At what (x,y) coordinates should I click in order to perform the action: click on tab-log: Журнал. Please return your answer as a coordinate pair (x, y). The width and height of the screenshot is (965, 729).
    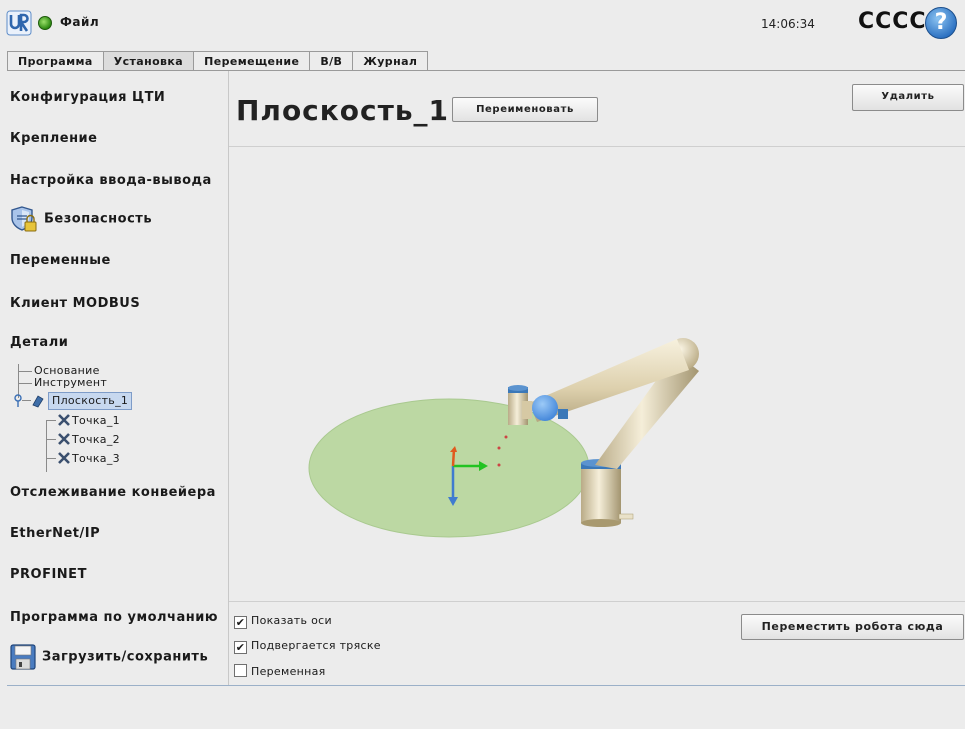
    Looking at the image, I should click on (390, 61).